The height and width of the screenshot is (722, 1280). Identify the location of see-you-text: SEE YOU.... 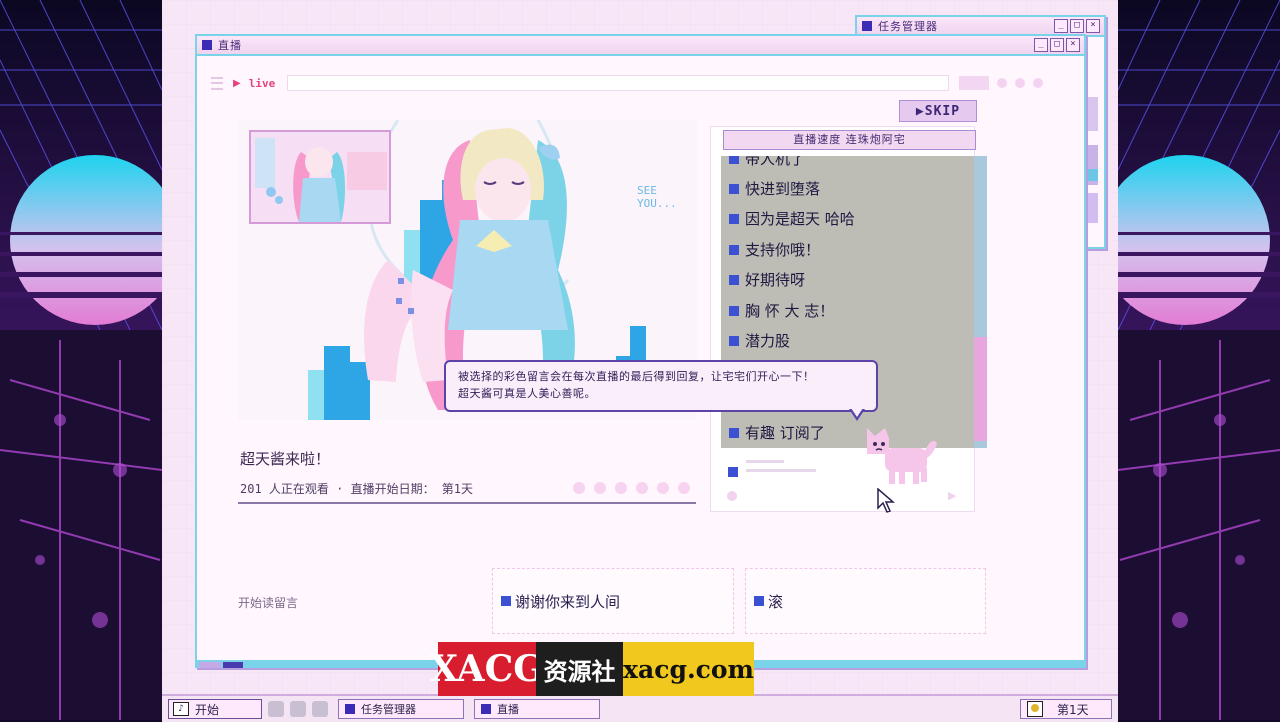
(657, 197).